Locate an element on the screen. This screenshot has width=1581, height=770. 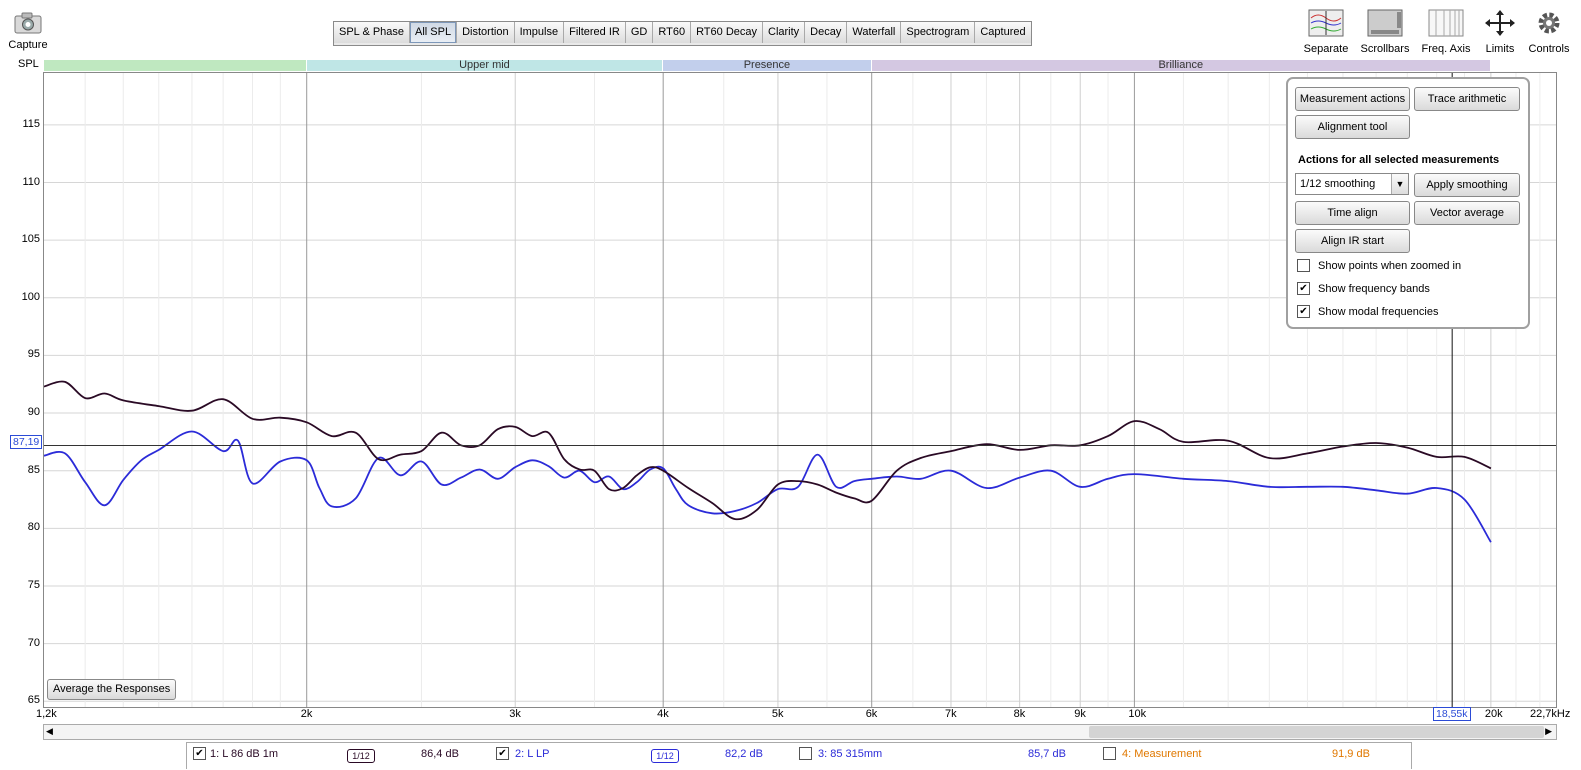
y-tick-label: 90 is located at coordinates (33, 412).